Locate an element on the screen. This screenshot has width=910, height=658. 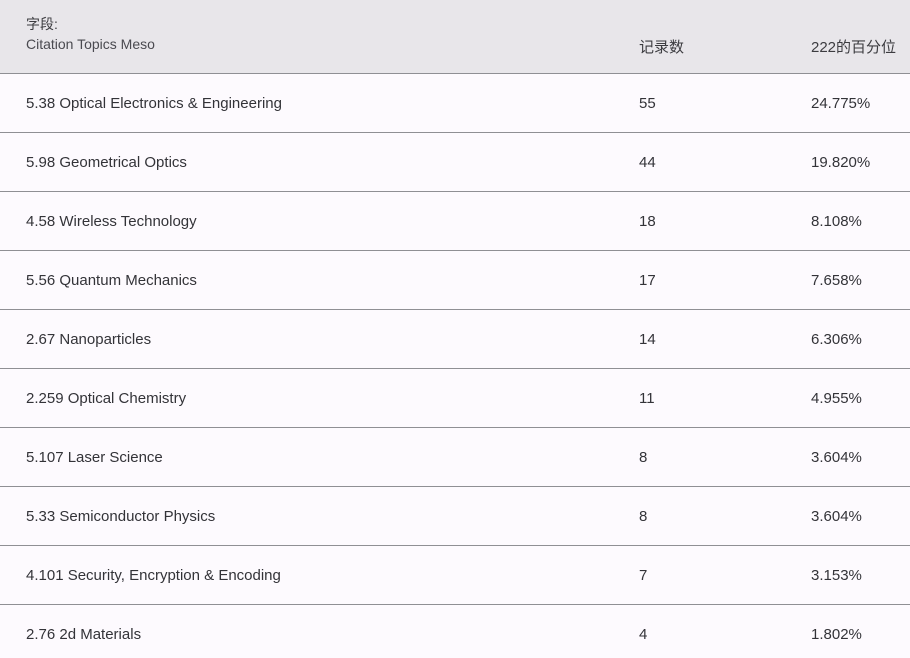
topic-cell: 5.33 Semiconductor Physics is located at coordinates (120, 516).